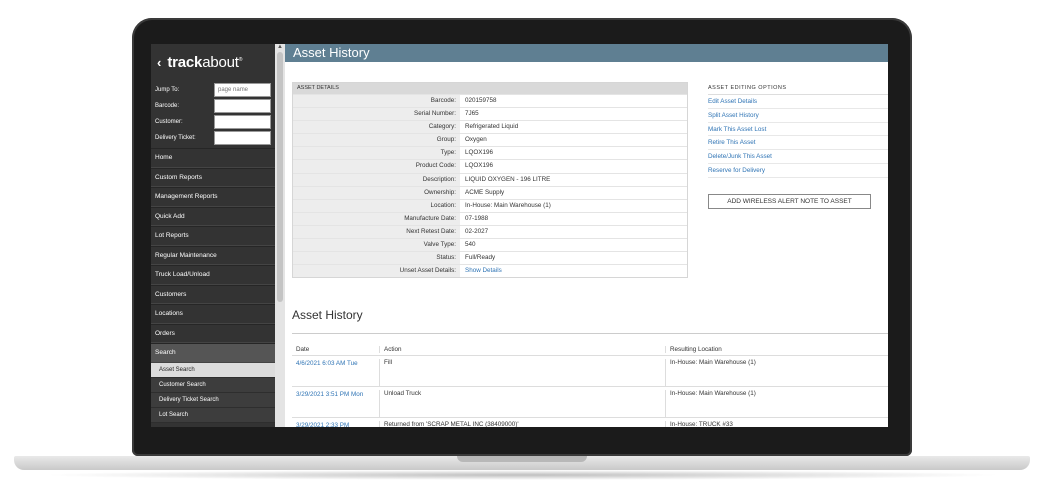 The height and width of the screenshot is (500, 1044). I want to click on detail-row: Ownership: ACME Supply, so click(490, 192).